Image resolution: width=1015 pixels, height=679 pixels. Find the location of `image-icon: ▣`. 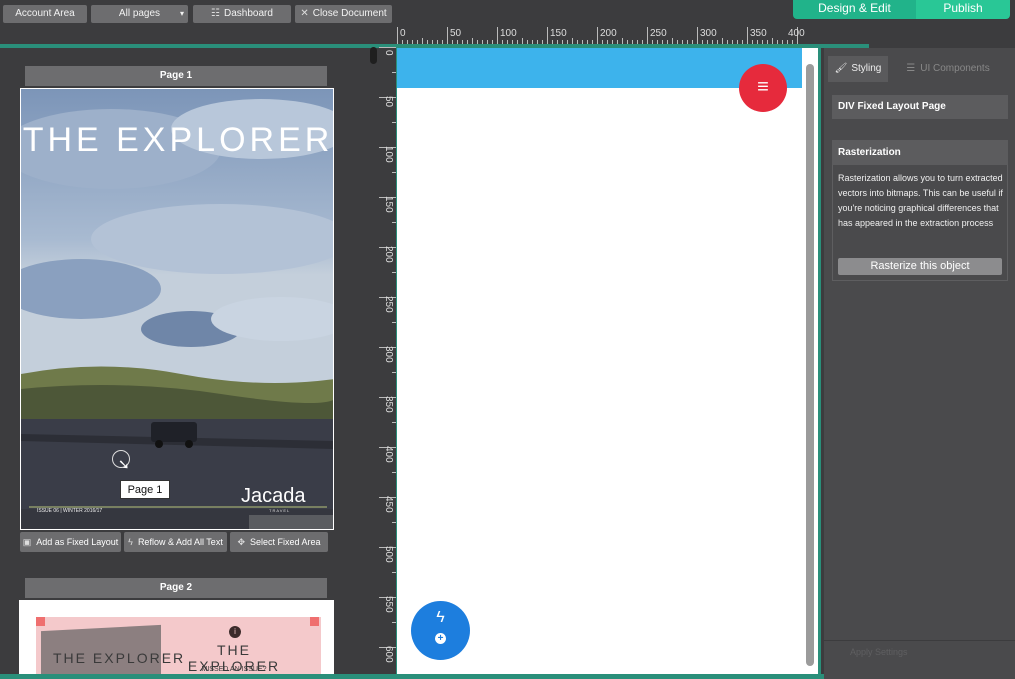

image-icon: ▣ is located at coordinates (27, 542).